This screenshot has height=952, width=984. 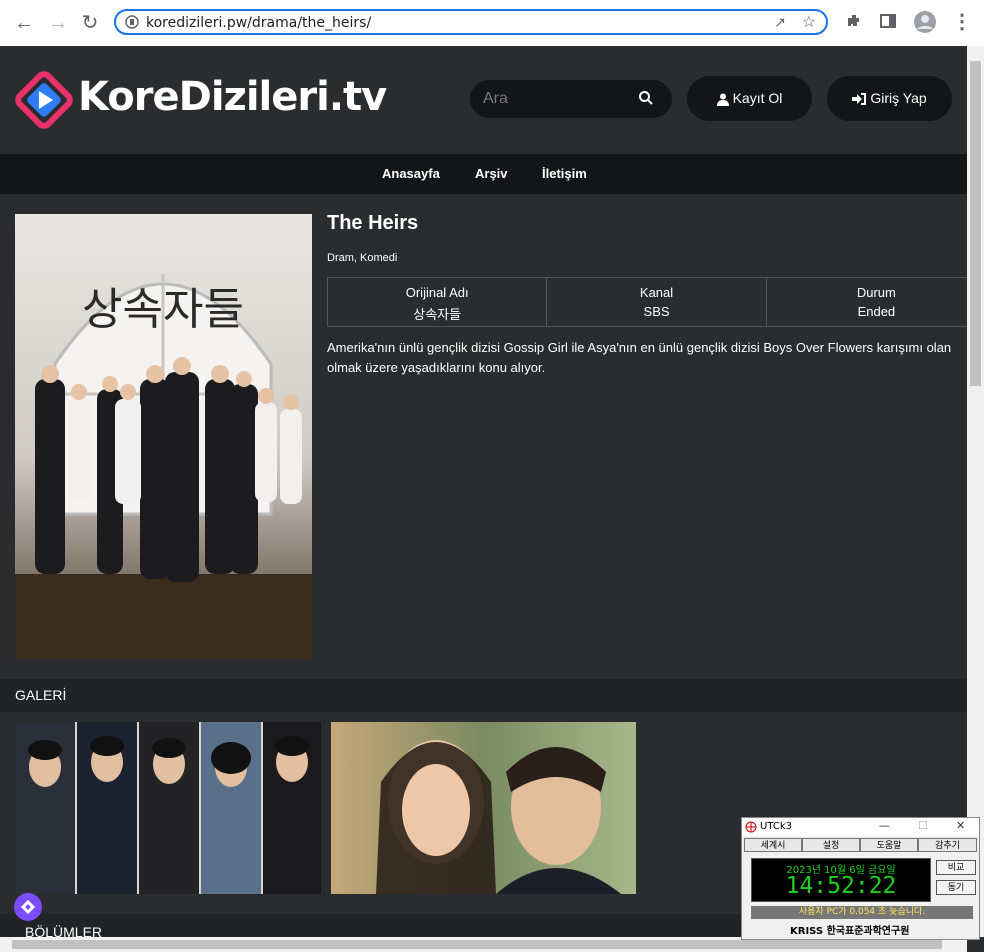 I want to click on gallery-title: GALERİ, so click(x=41, y=695).